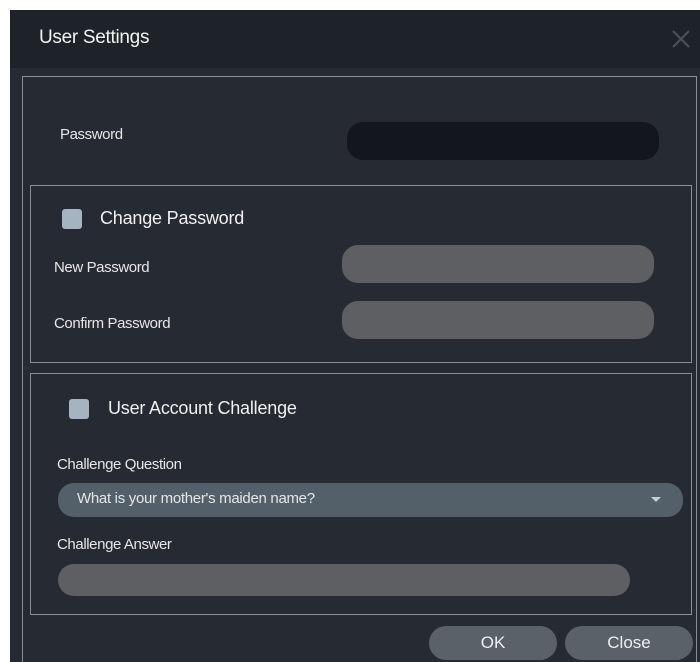  Describe the element at coordinates (79, 409) in the screenshot. I see `user-account-challenge-checkbox` at that location.